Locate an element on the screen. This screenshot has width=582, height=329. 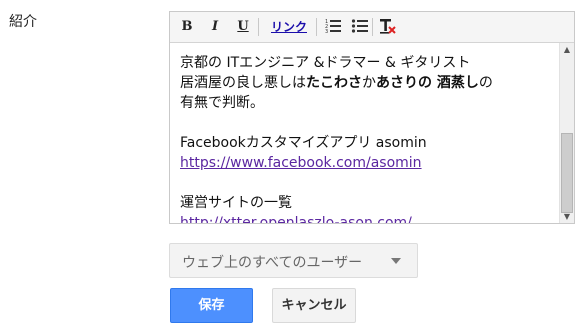
content-line: Facebookカスタマイズアプリ asomin is located at coordinates (303, 143).